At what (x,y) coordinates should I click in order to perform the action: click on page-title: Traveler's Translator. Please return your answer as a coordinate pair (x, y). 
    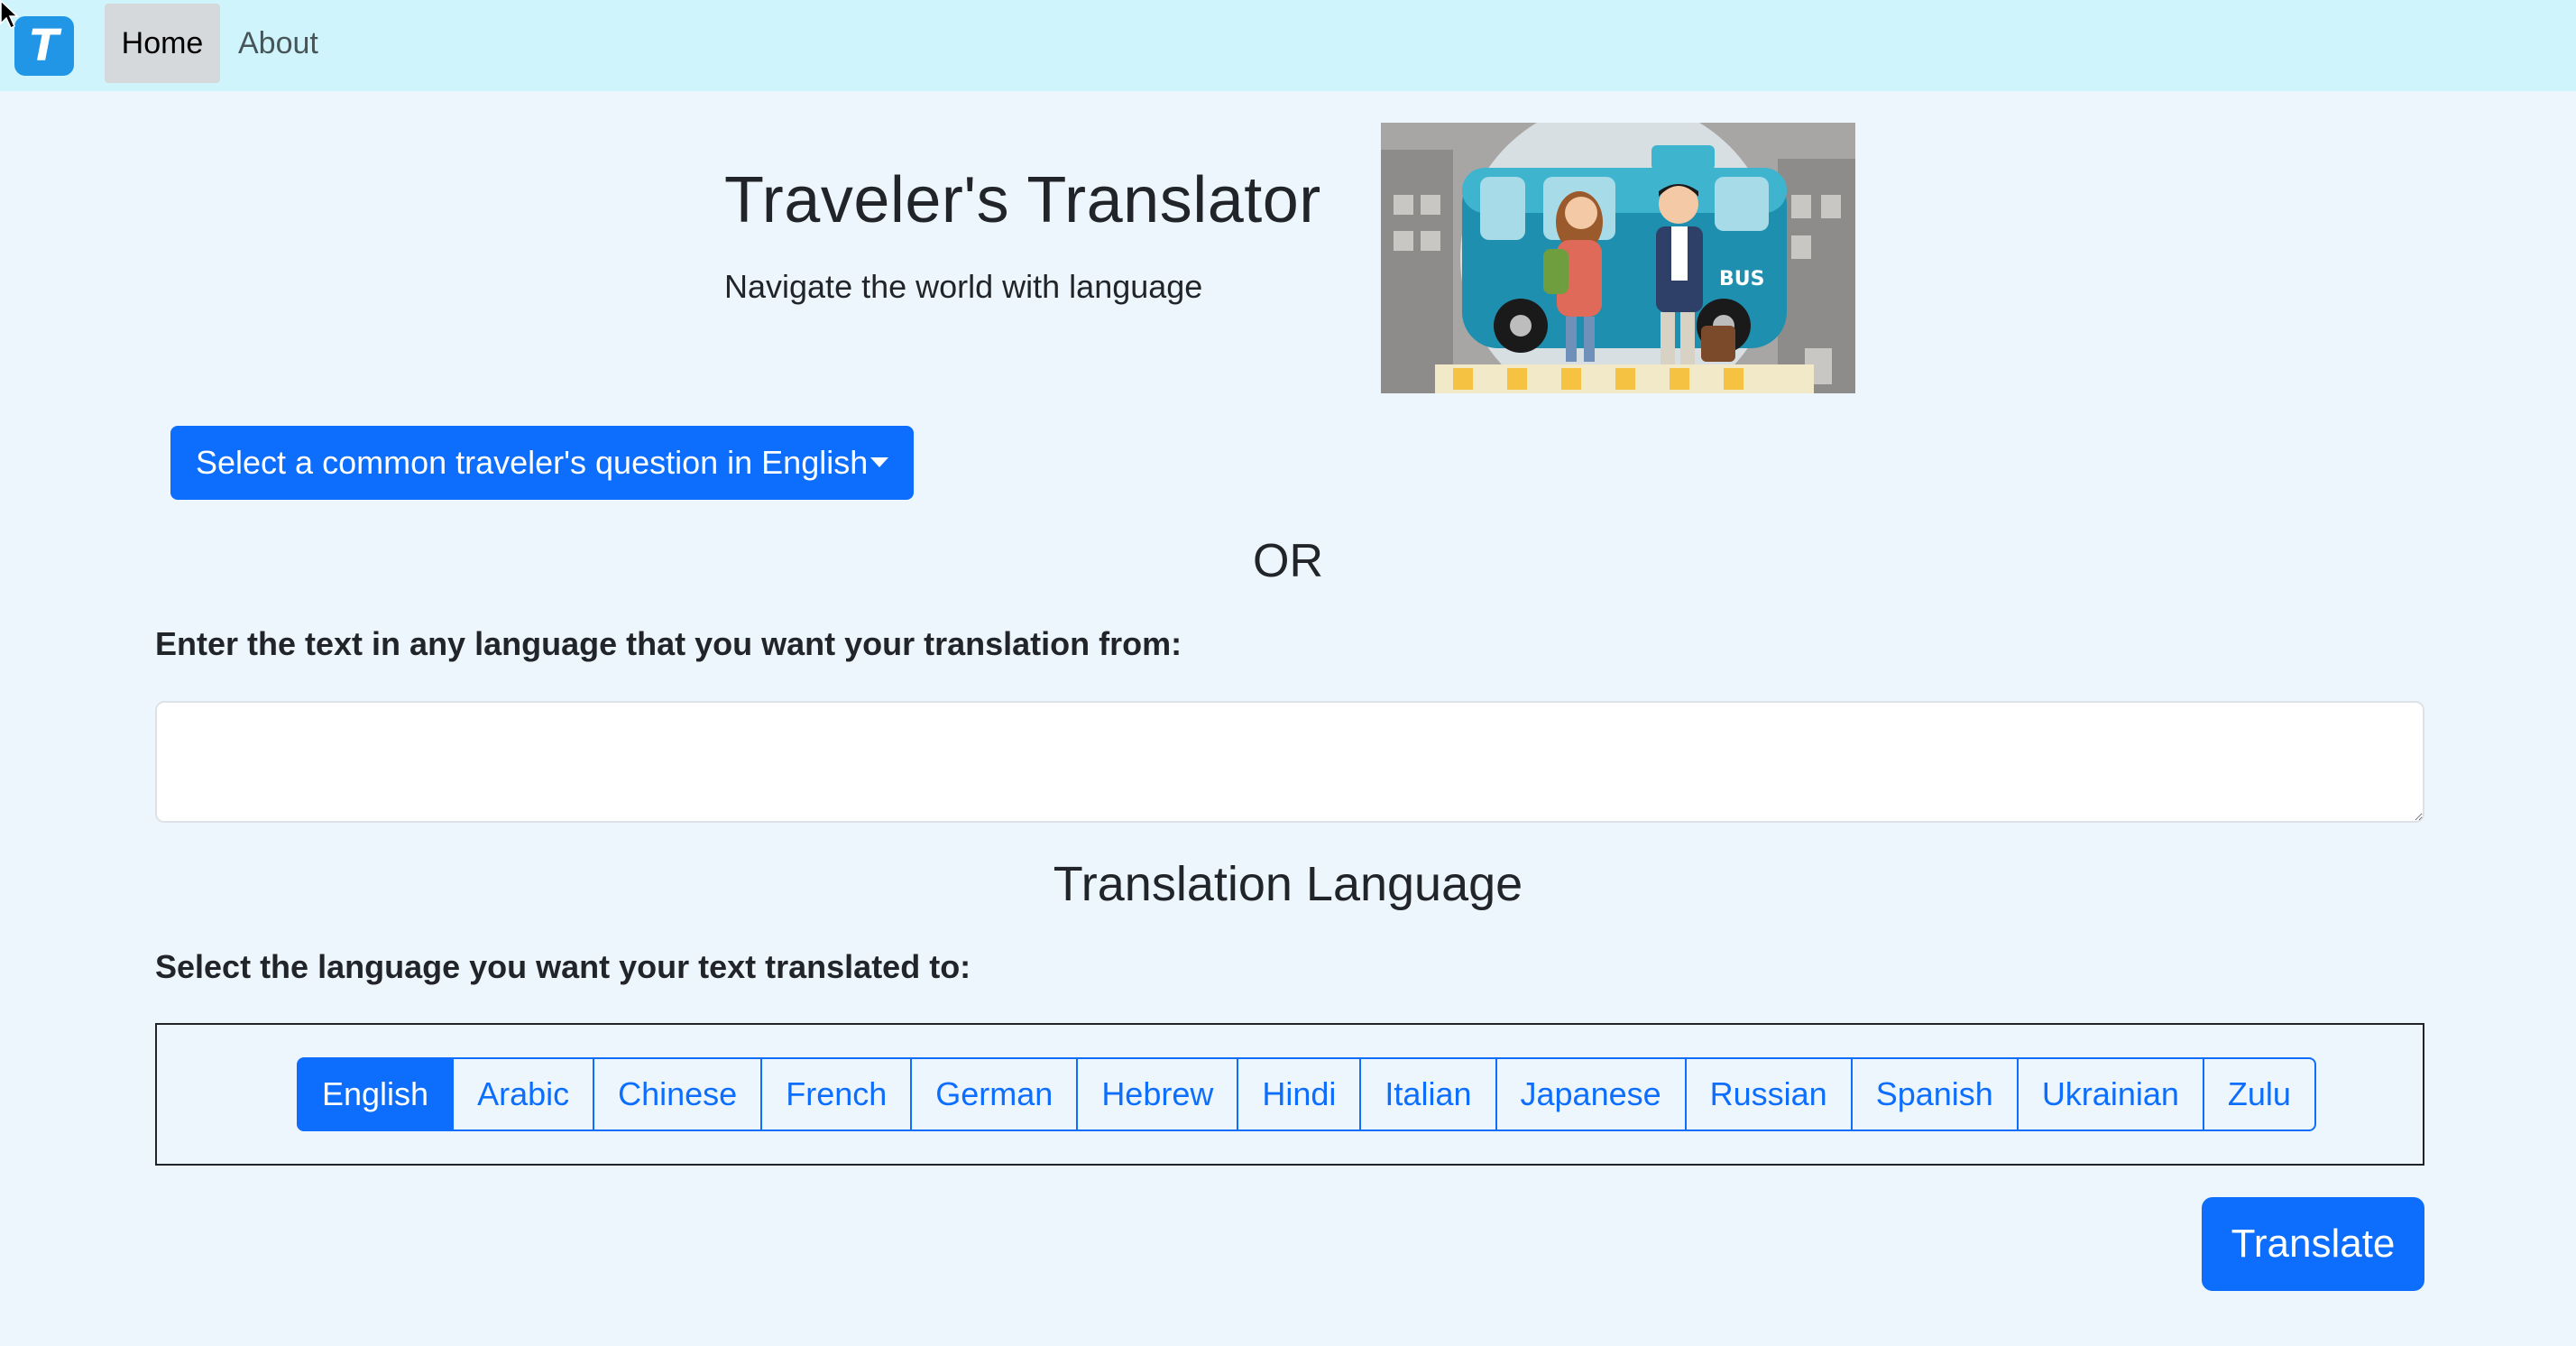
    Looking at the image, I should click on (1023, 200).